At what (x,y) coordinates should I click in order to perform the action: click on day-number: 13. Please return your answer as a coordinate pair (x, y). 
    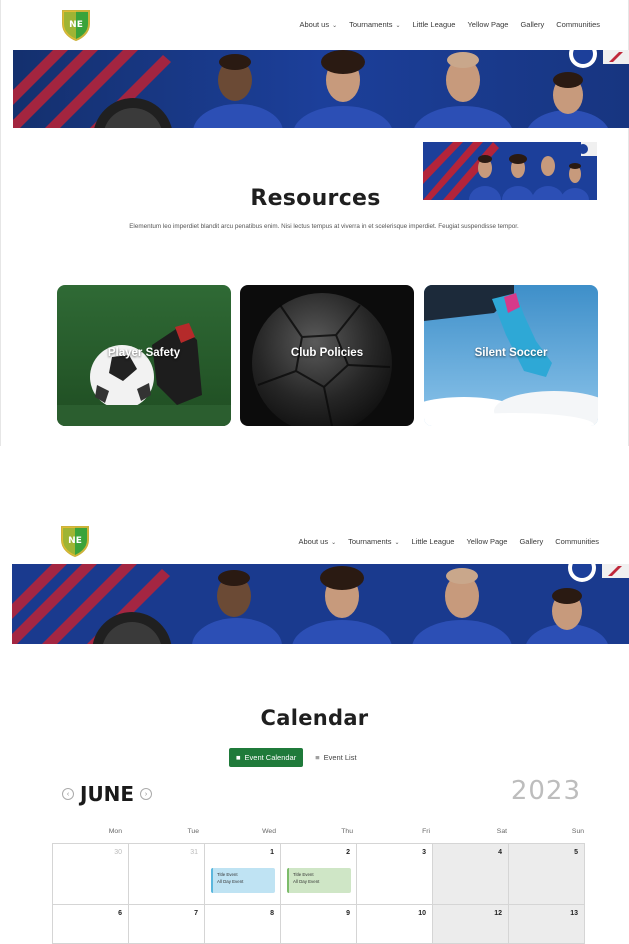
    Looking at the image, I should click on (574, 913).